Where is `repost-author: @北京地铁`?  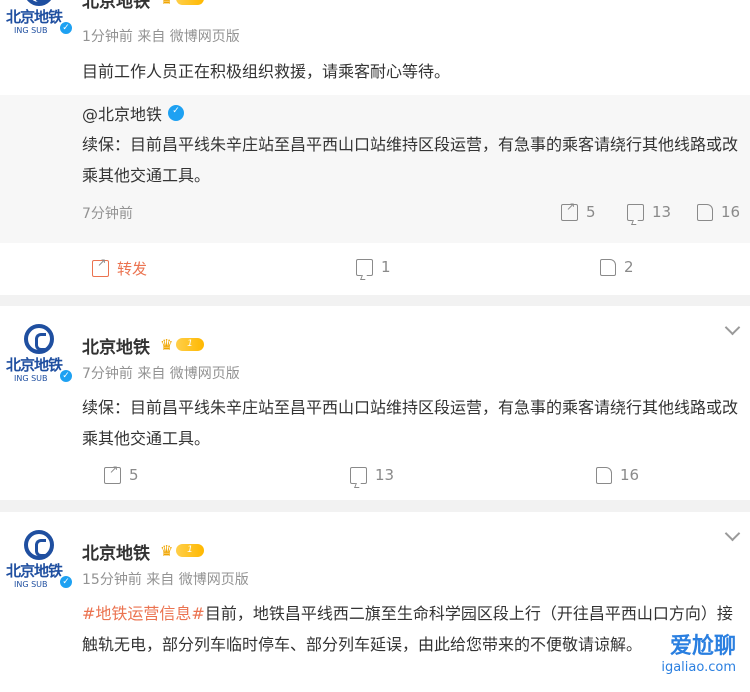 repost-author: @北京地铁 is located at coordinates (122, 113).